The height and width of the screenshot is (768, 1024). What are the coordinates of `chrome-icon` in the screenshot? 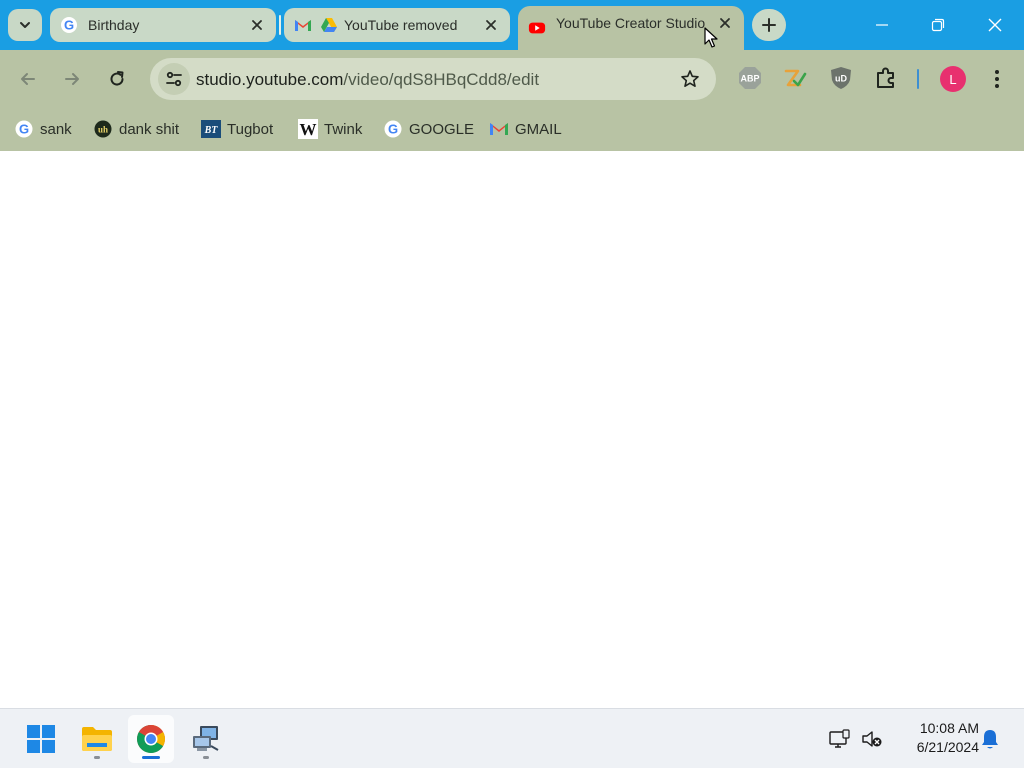 It's located at (151, 739).